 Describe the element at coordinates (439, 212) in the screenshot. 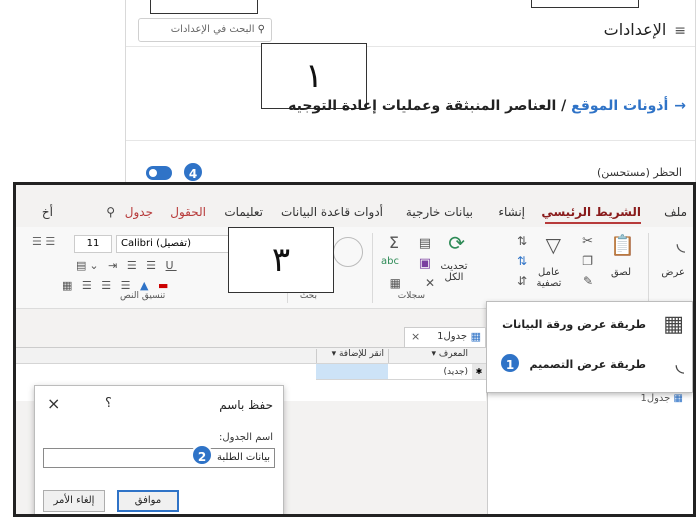

I see `tab-external-data: بيانات خارجية` at that location.